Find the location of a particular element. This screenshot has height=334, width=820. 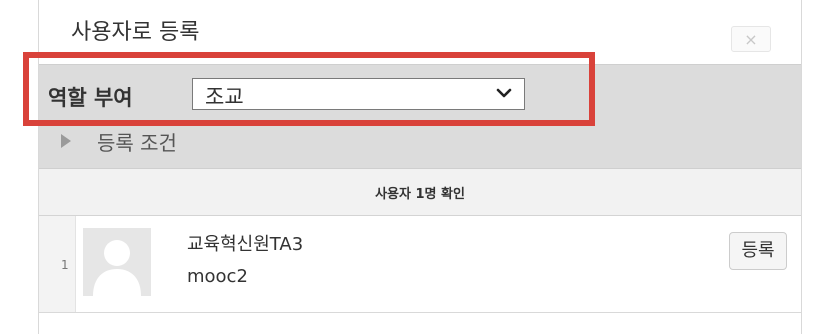

user-fullname: 교육혁신원TA3 is located at coordinates (245, 244).